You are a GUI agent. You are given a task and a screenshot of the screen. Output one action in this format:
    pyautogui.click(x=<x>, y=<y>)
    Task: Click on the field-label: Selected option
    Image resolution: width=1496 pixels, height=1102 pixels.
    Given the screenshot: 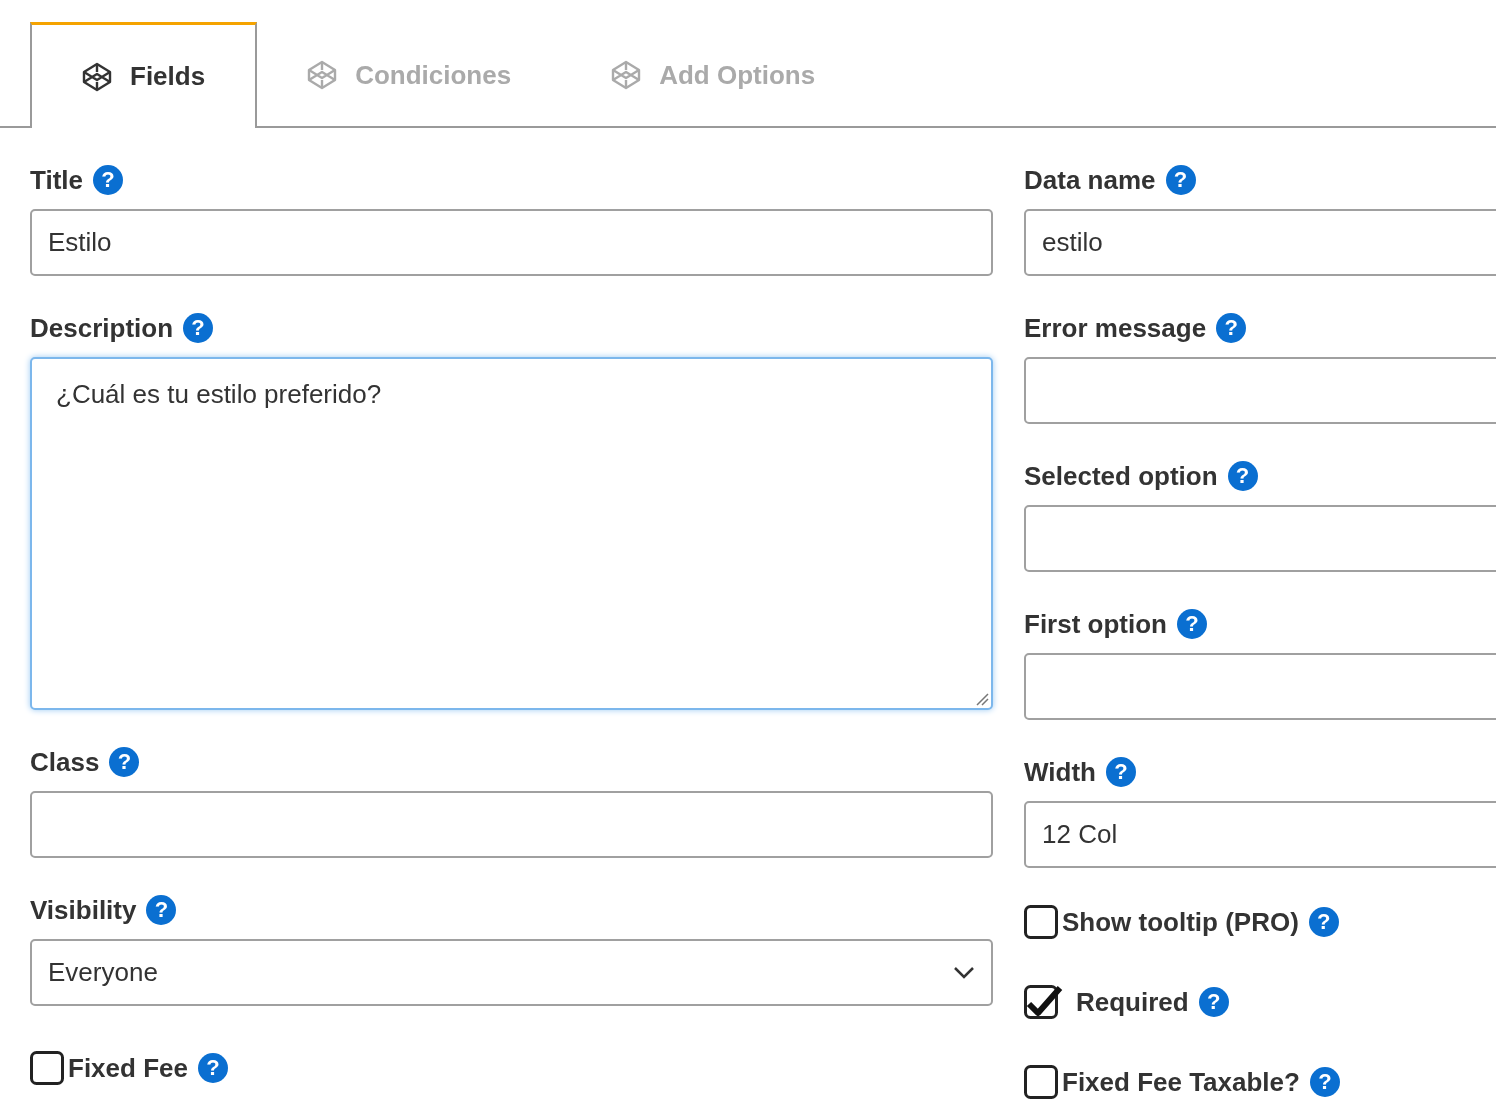 What is the action you would take?
    pyautogui.click(x=1121, y=476)
    